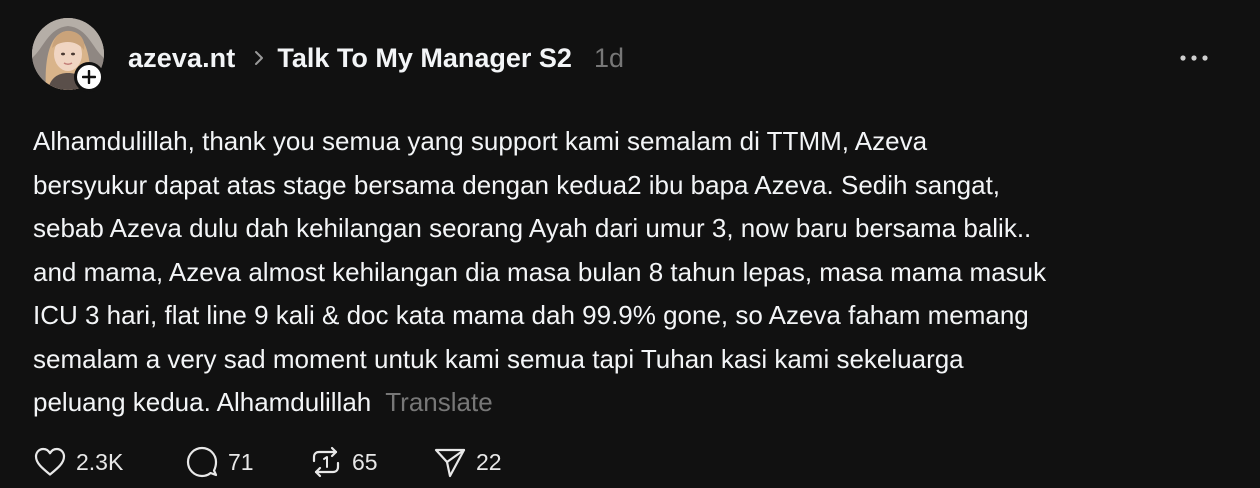 The height and width of the screenshot is (488, 1260). I want to click on share-button: 22, so click(492, 462).